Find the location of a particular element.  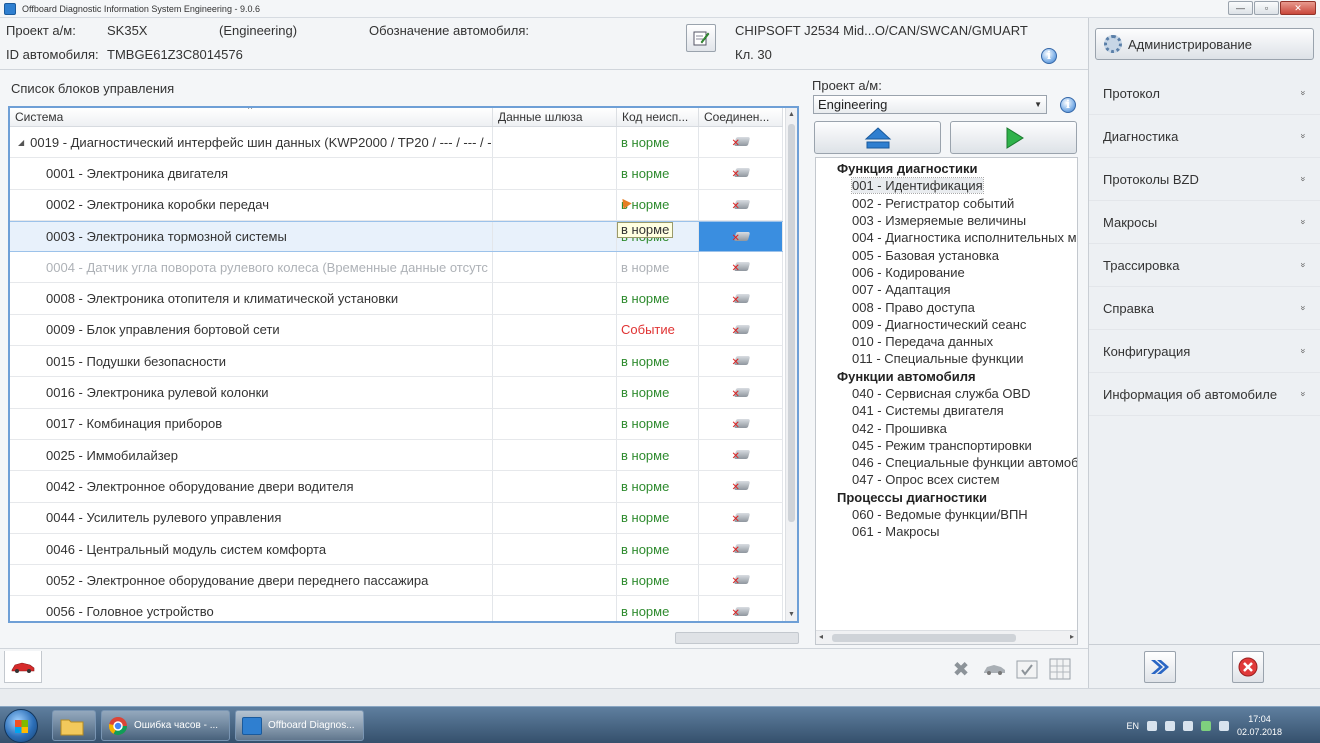

table-vertical-scrollbar: ▲ ▼ is located at coordinates (791, 364).